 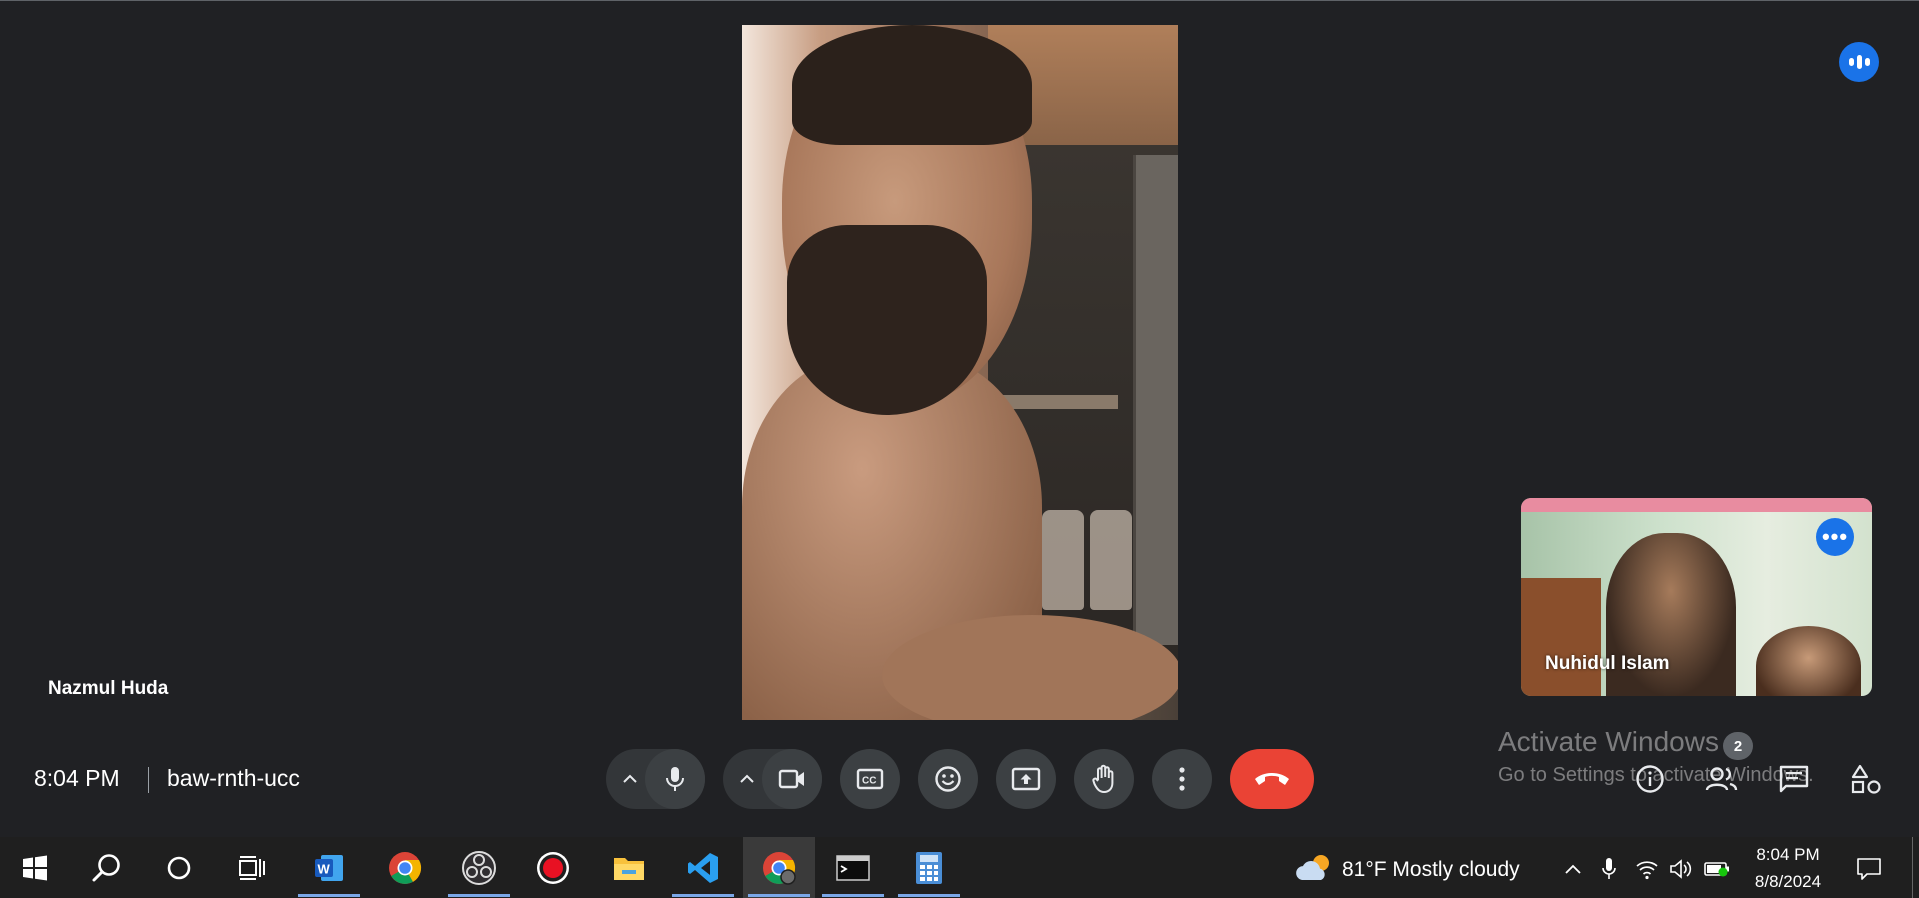 I want to click on notifications-button, so click(x=1869, y=869).